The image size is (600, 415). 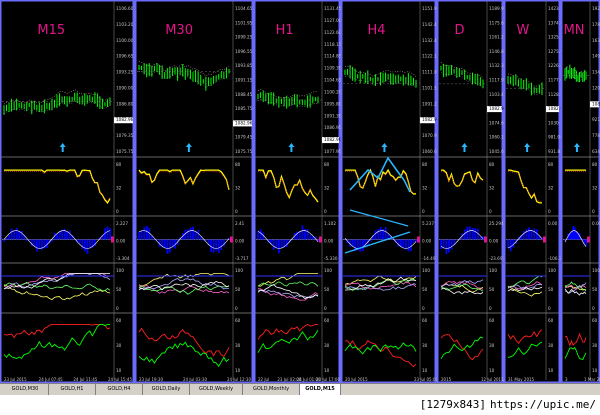 I want to click on tab-gold-h4: GOLD,H4, so click(x=119, y=389).